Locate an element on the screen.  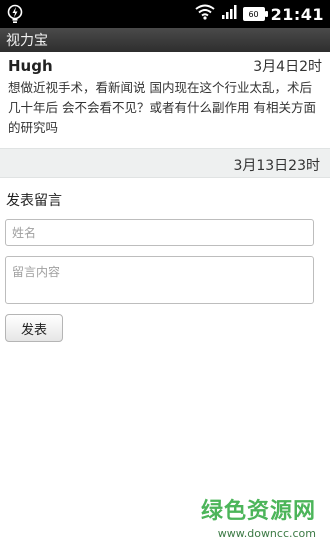
battery-icon: 60 is located at coordinates (255, 14).